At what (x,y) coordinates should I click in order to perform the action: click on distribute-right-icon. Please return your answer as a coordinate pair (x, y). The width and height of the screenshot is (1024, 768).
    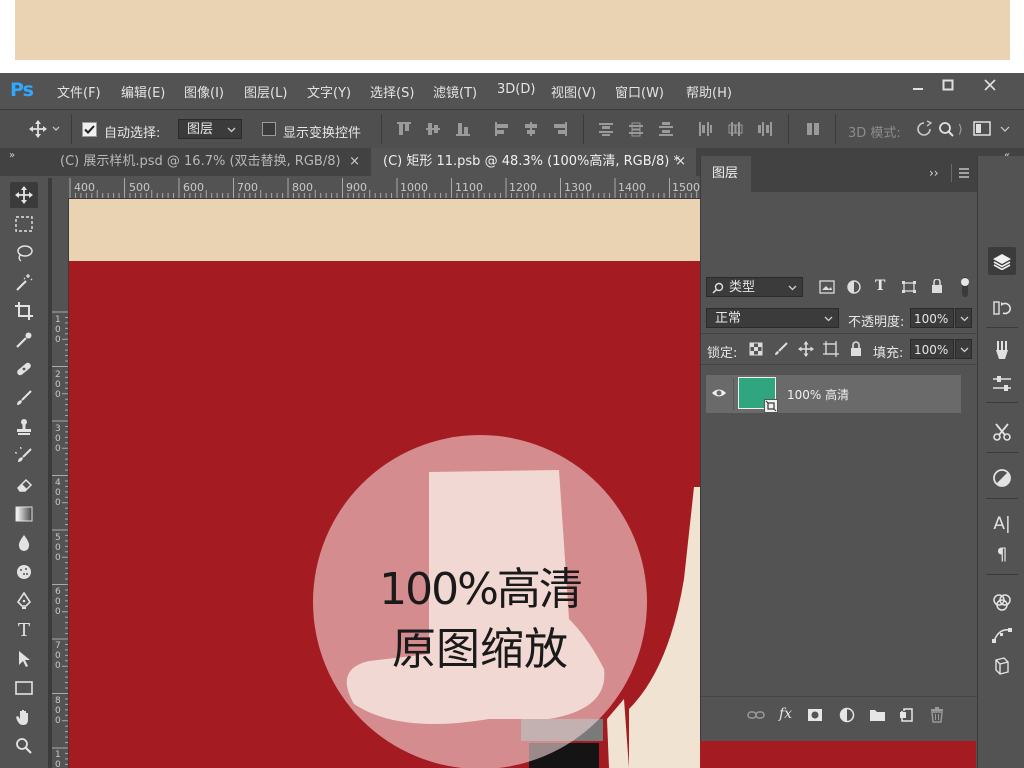
    Looking at the image, I should click on (765, 129).